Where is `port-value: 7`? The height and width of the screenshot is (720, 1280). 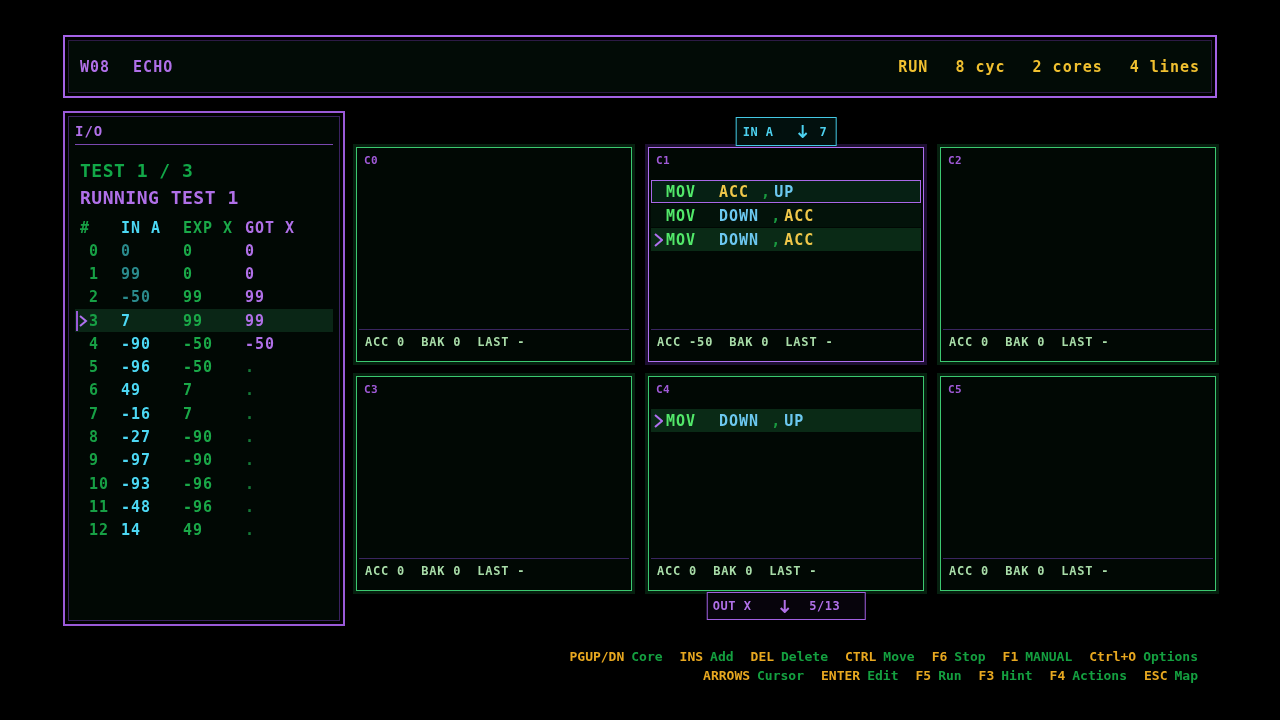
port-value: 7 is located at coordinates (823, 131).